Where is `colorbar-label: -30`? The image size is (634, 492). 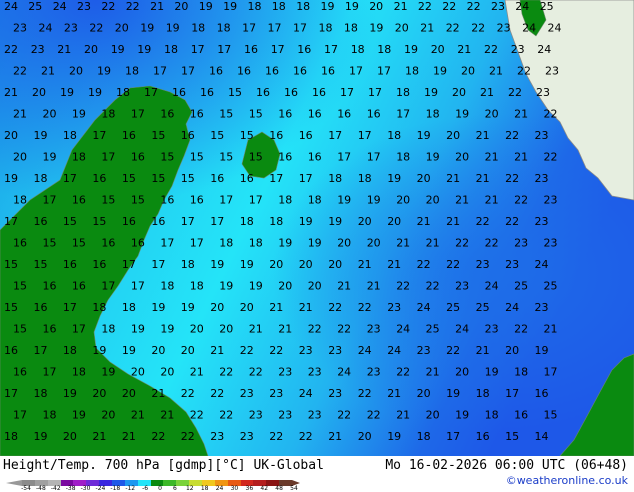 colorbar-label: -30 is located at coordinates (85, 488).